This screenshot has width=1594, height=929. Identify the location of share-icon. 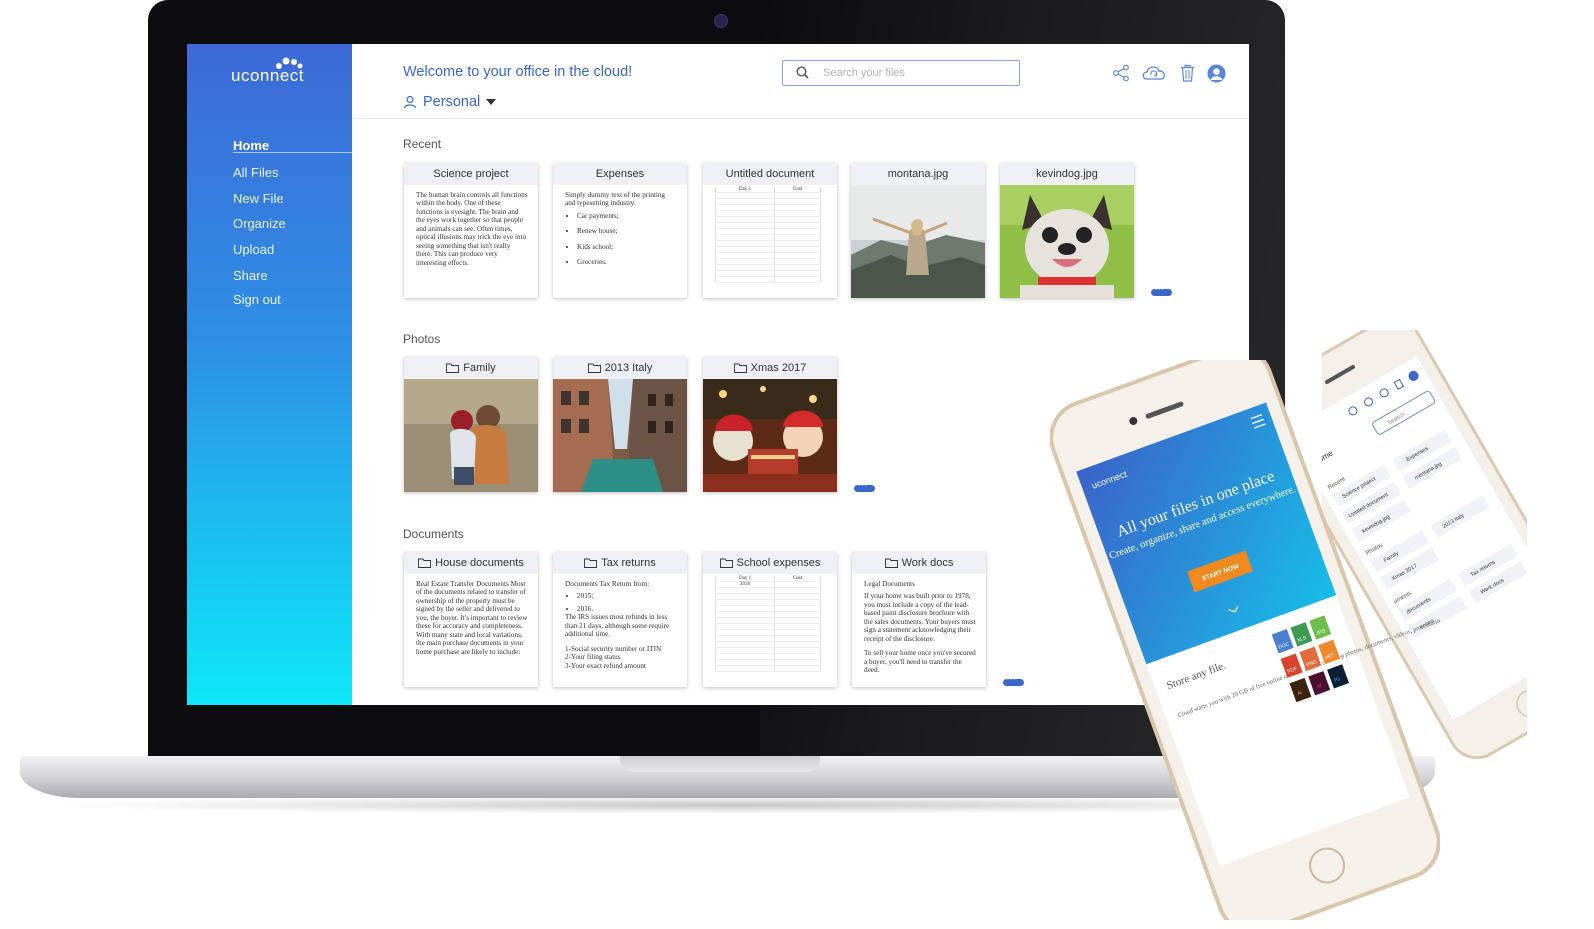
(1121, 73).